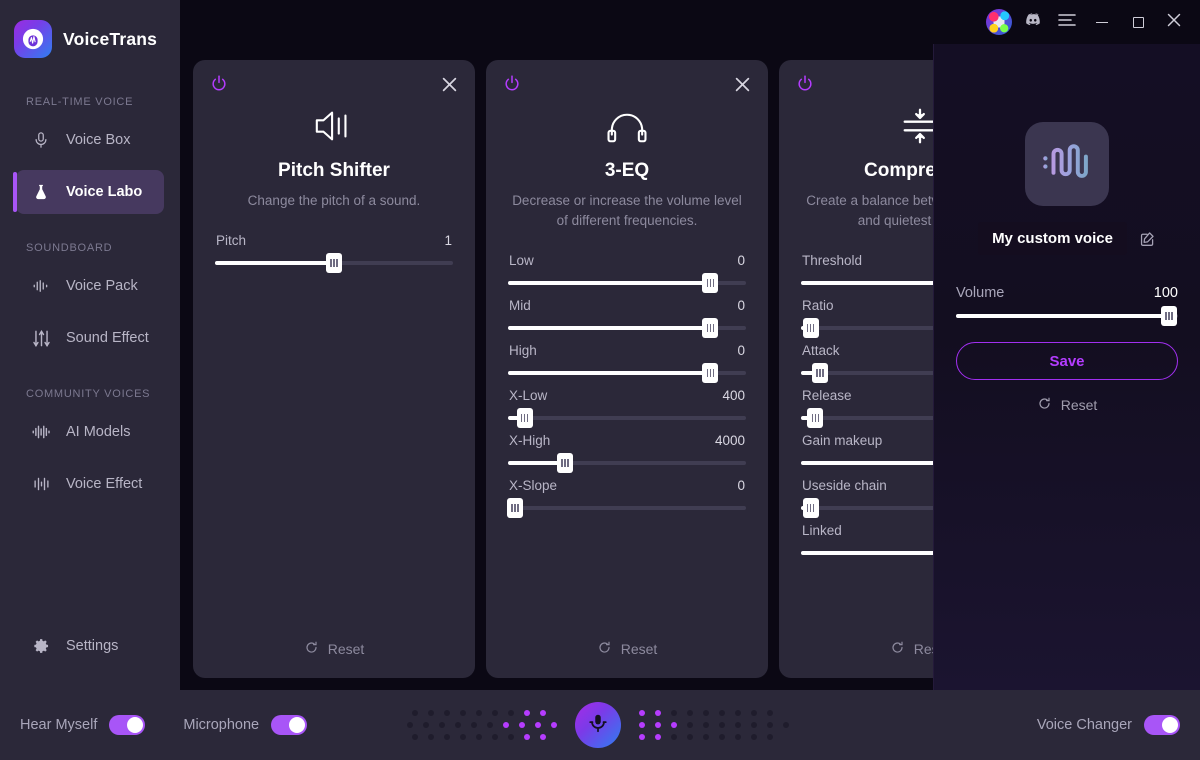  I want to click on slider-x-high: X-High 4000, so click(627, 453).